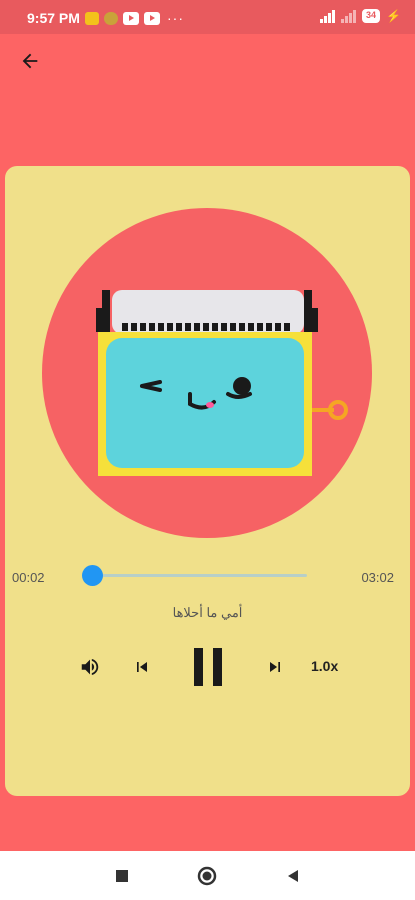  I want to click on volume-button, so click(90, 667).